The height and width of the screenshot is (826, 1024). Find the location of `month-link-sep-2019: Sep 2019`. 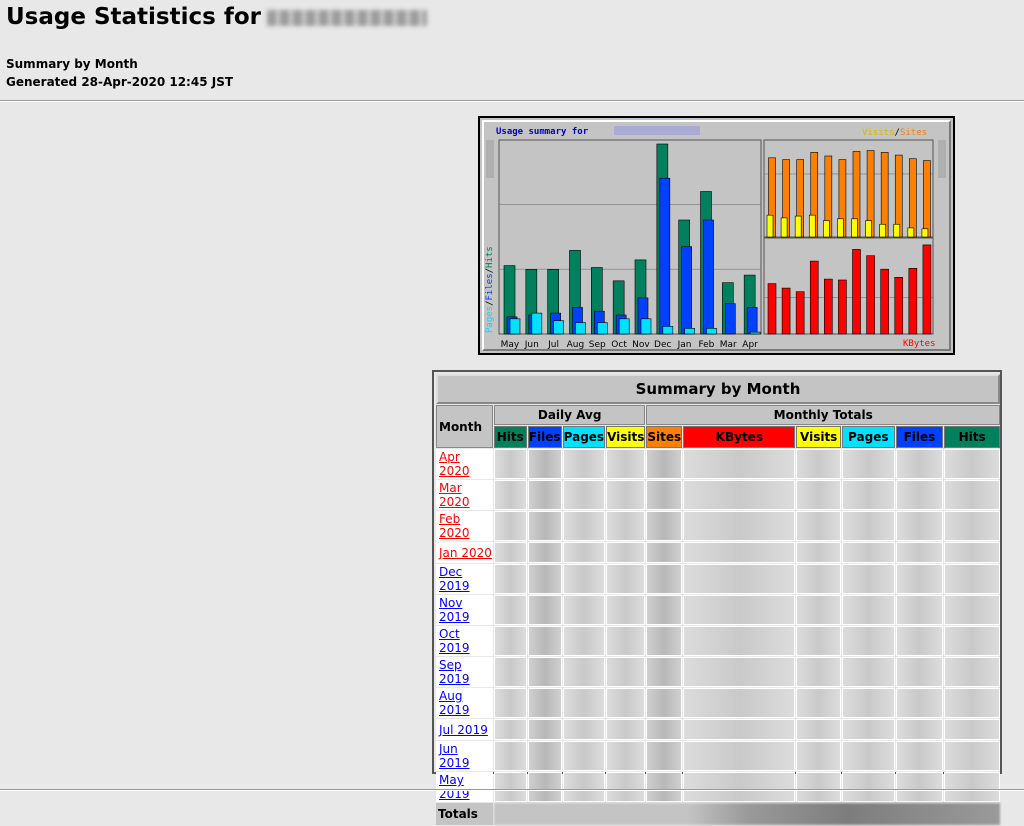

month-link-sep-2019: Sep 2019 is located at coordinates (454, 672).